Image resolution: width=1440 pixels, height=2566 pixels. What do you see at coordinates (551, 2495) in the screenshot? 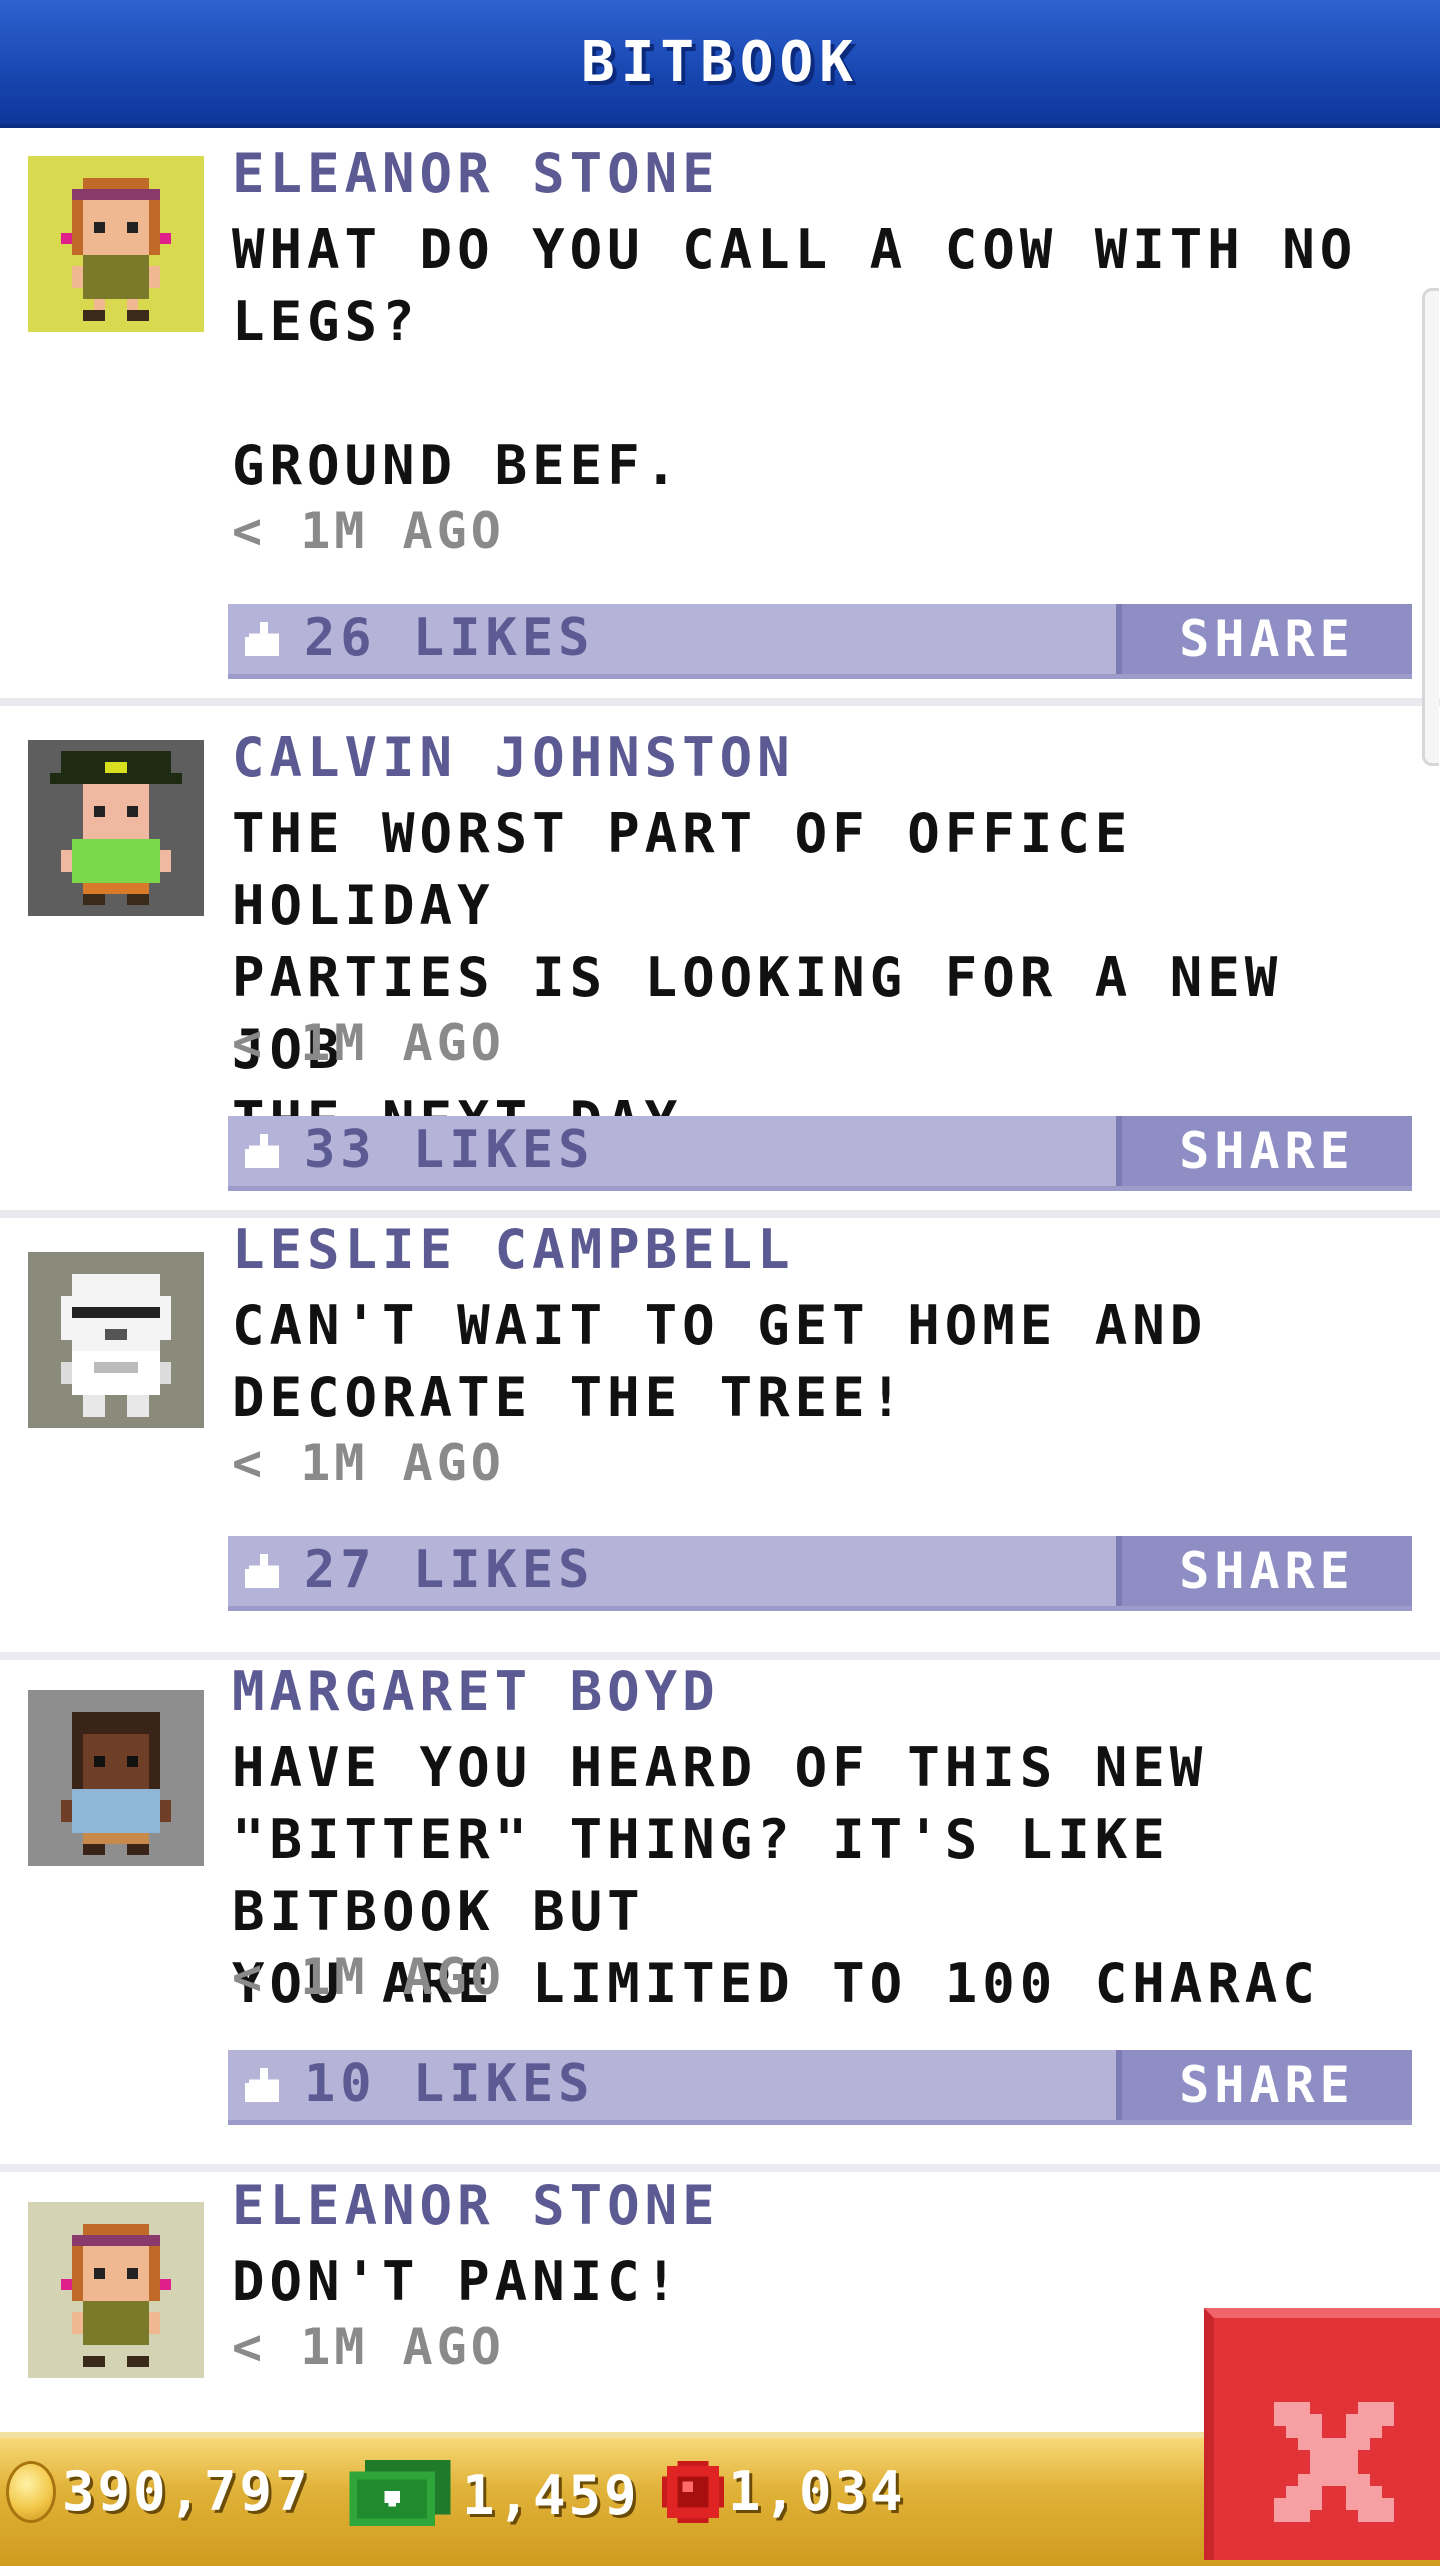
I see `cash-count: 1,459` at bounding box center [551, 2495].